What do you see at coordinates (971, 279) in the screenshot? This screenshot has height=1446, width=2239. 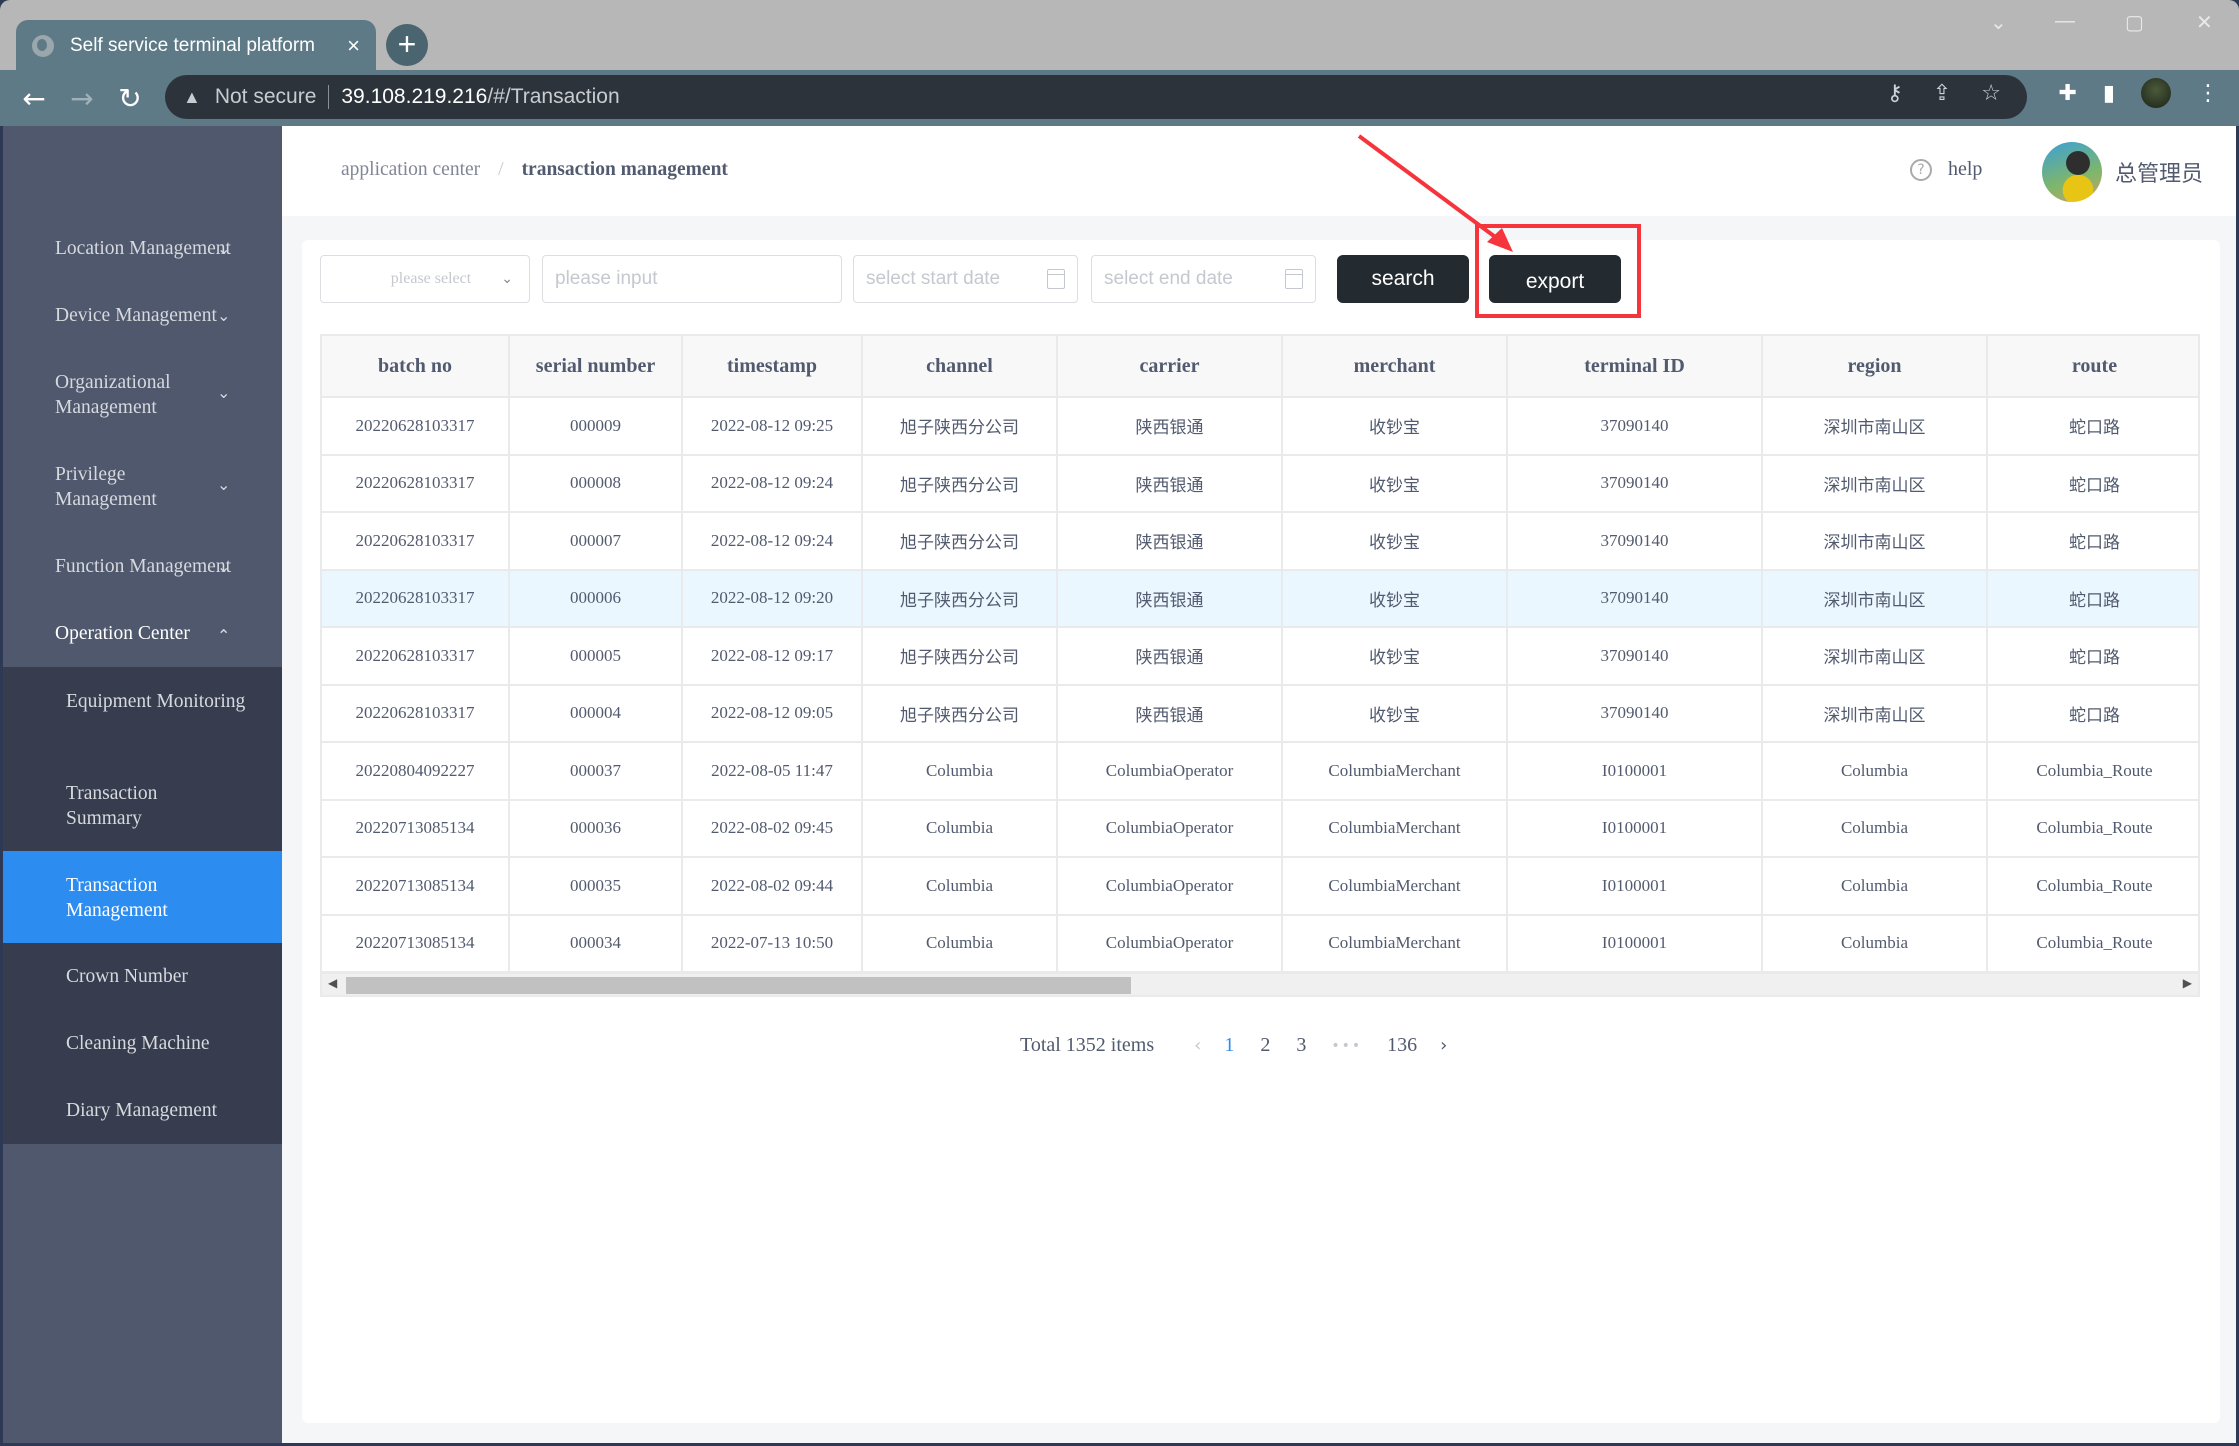 I see `start-date-input` at bounding box center [971, 279].